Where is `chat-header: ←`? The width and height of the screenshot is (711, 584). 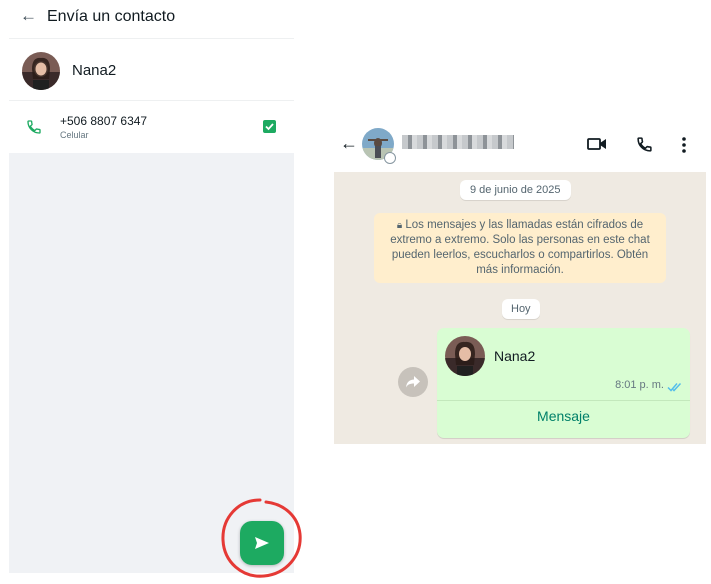
chat-header: ← is located at coordinates (520, 147).